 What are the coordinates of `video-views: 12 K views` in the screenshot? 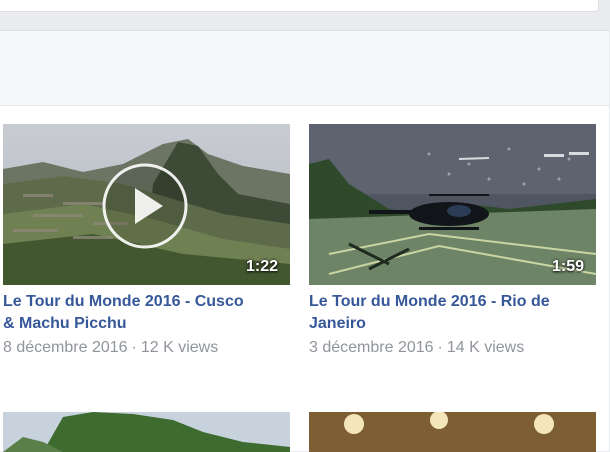 It's located at (179, 347).